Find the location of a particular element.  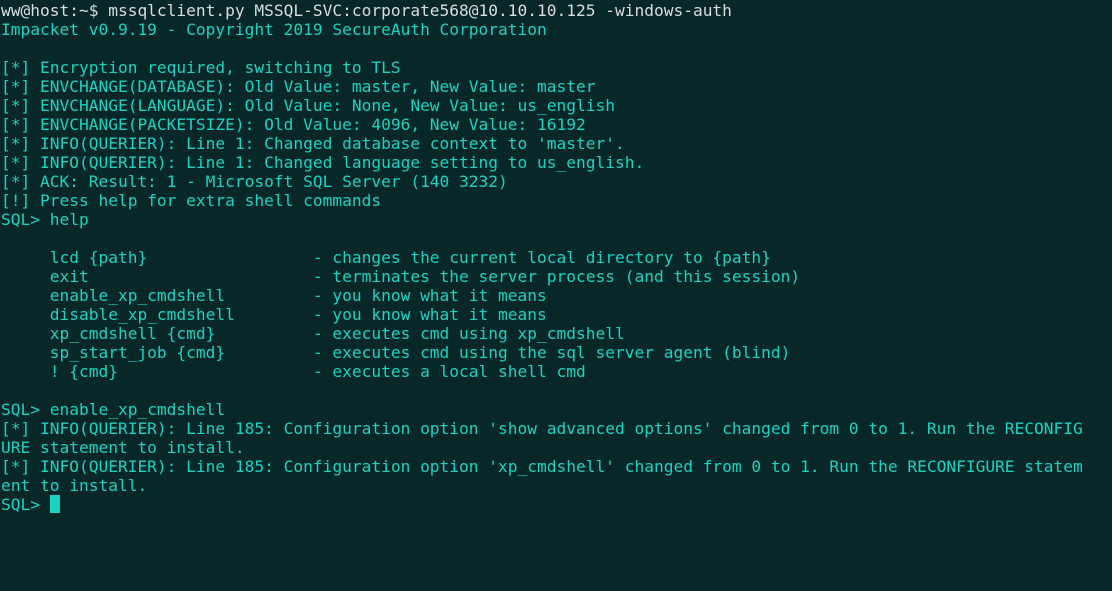

terminal-line: [!] Press help for extra shell commands is located at coordinates (191, 200).